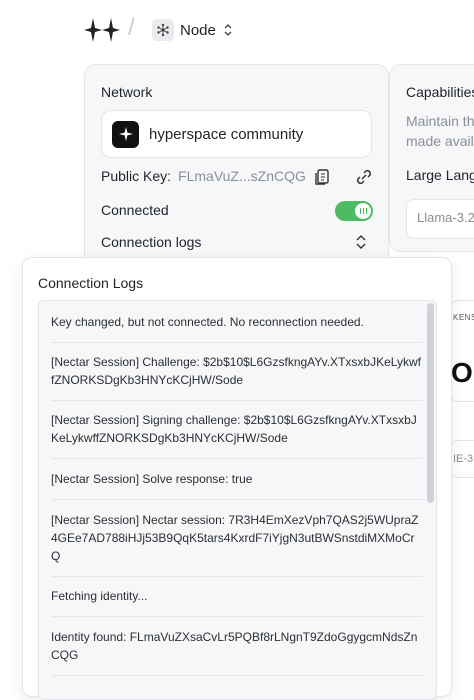 The height and width of the screenshot is (700, 474). What do you see at coordinates (198, 30) in the screenshot?
I see `node-label: Node` at bounding box center [198, 30].